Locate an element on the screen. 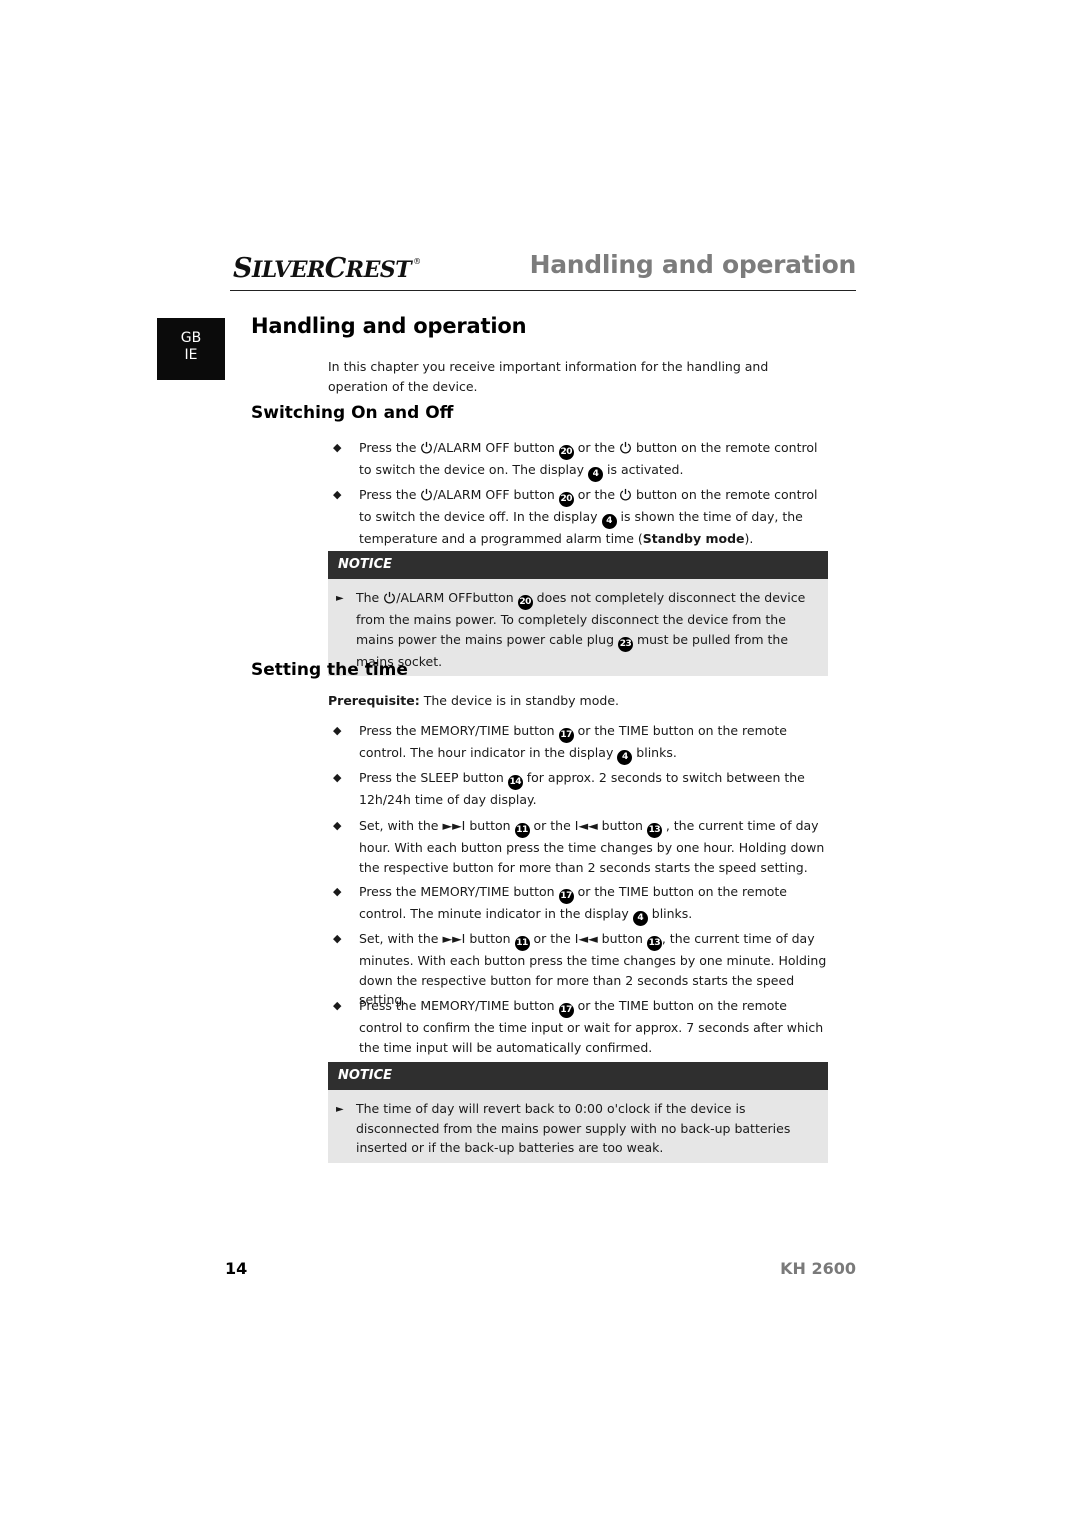 The height and width of the screenshot is (1527, 1080). language-tab: GB IE is located at coordinates (191, 349).